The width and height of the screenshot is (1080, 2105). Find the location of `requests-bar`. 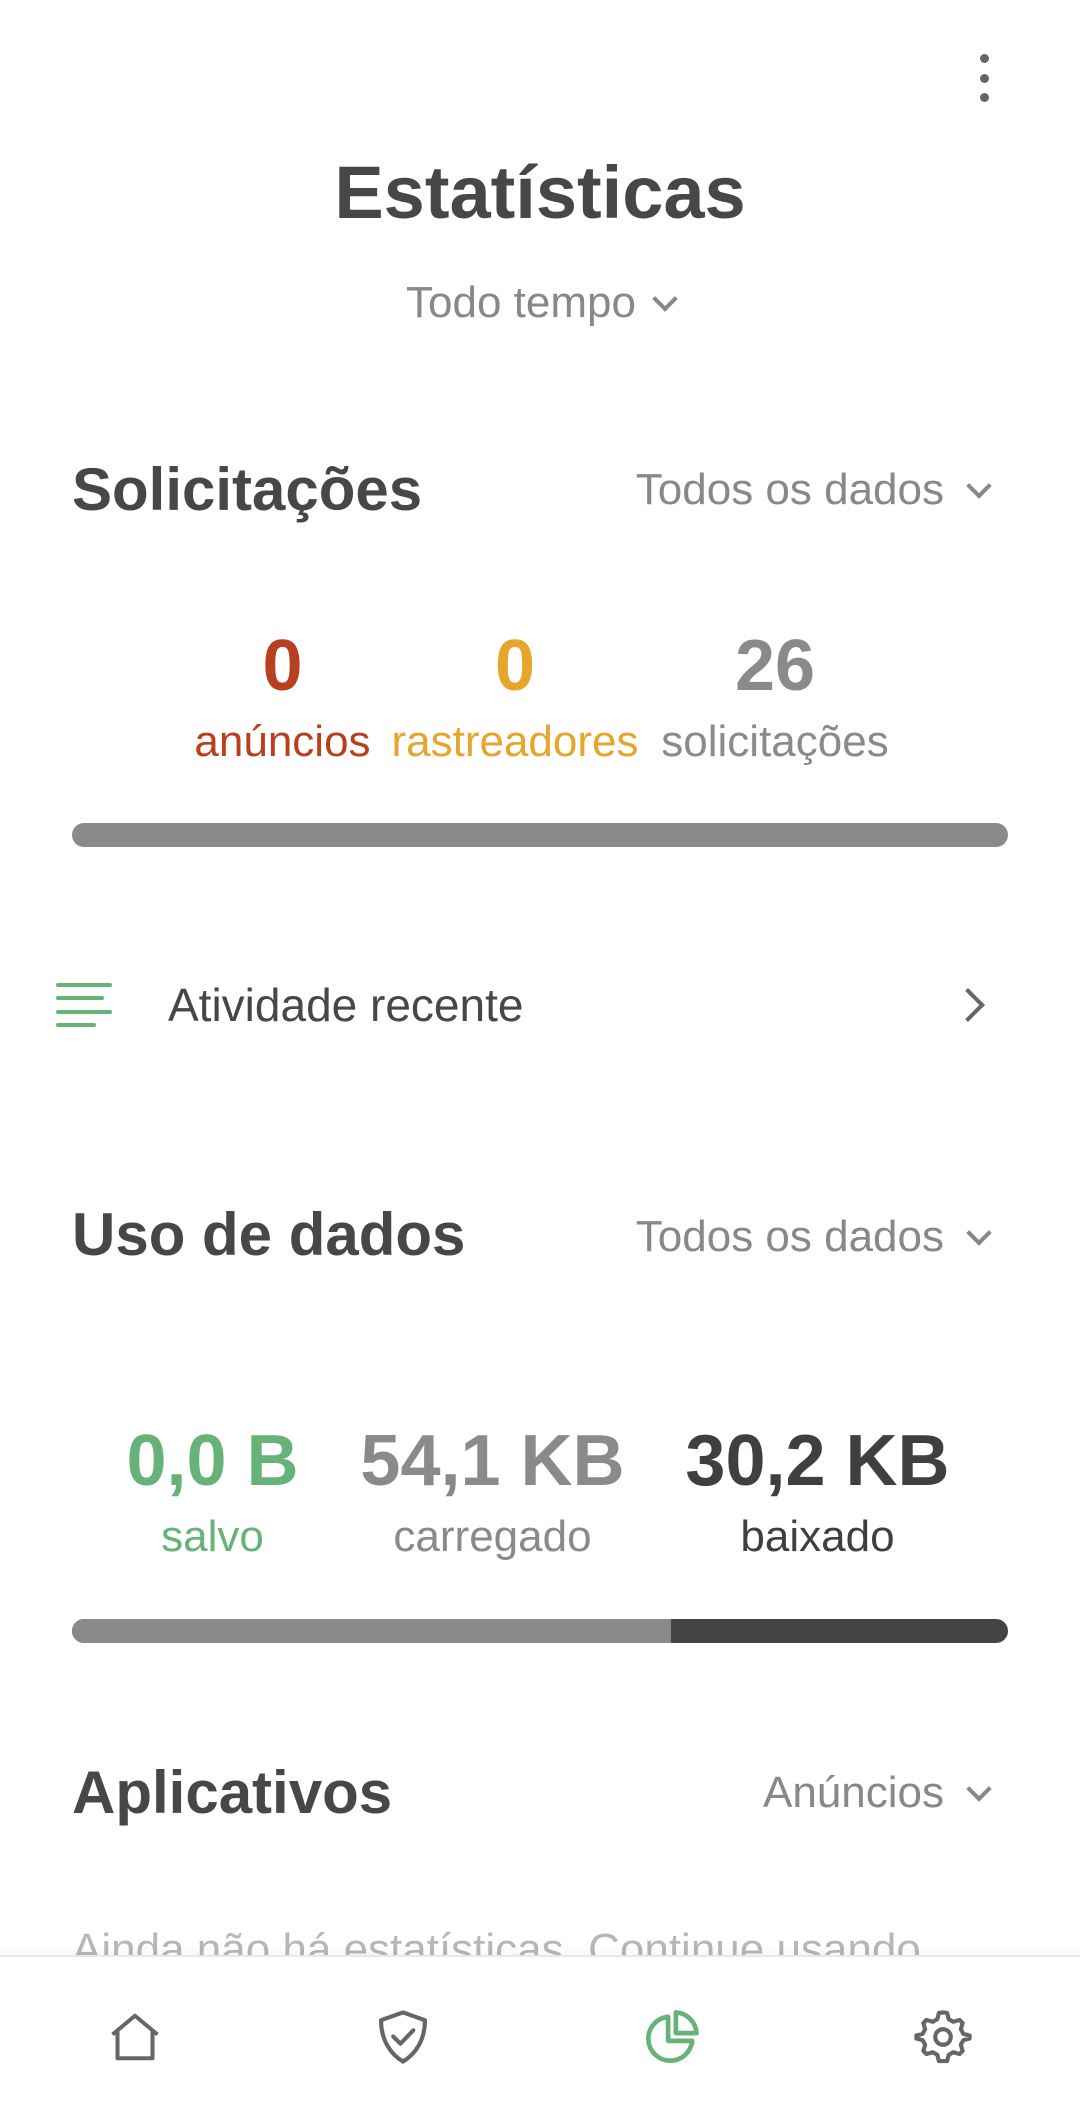

requests-bar is located at coordinates (540, 835).